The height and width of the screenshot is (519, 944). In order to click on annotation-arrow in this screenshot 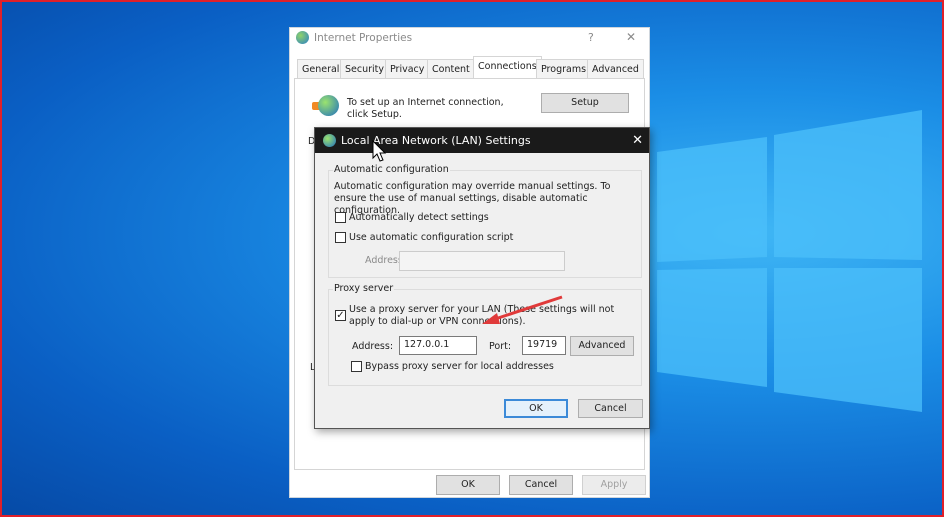, I will do `click(522, 309)`.